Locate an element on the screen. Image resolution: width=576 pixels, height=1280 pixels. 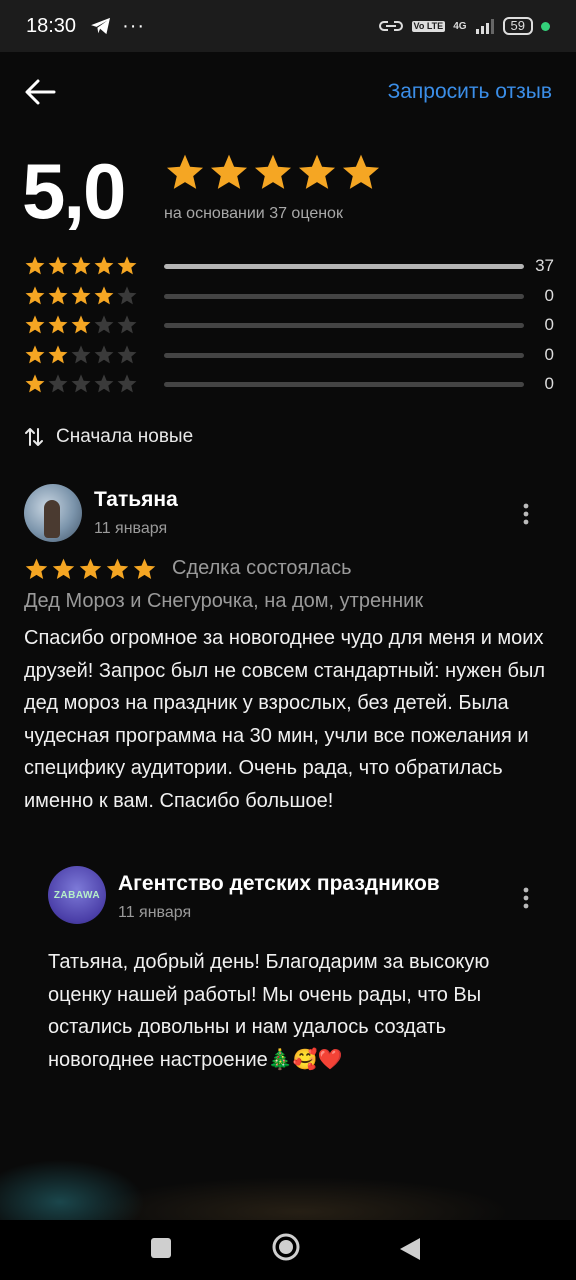
sort-label: Сначала новые is located at coordinates (125, 436).